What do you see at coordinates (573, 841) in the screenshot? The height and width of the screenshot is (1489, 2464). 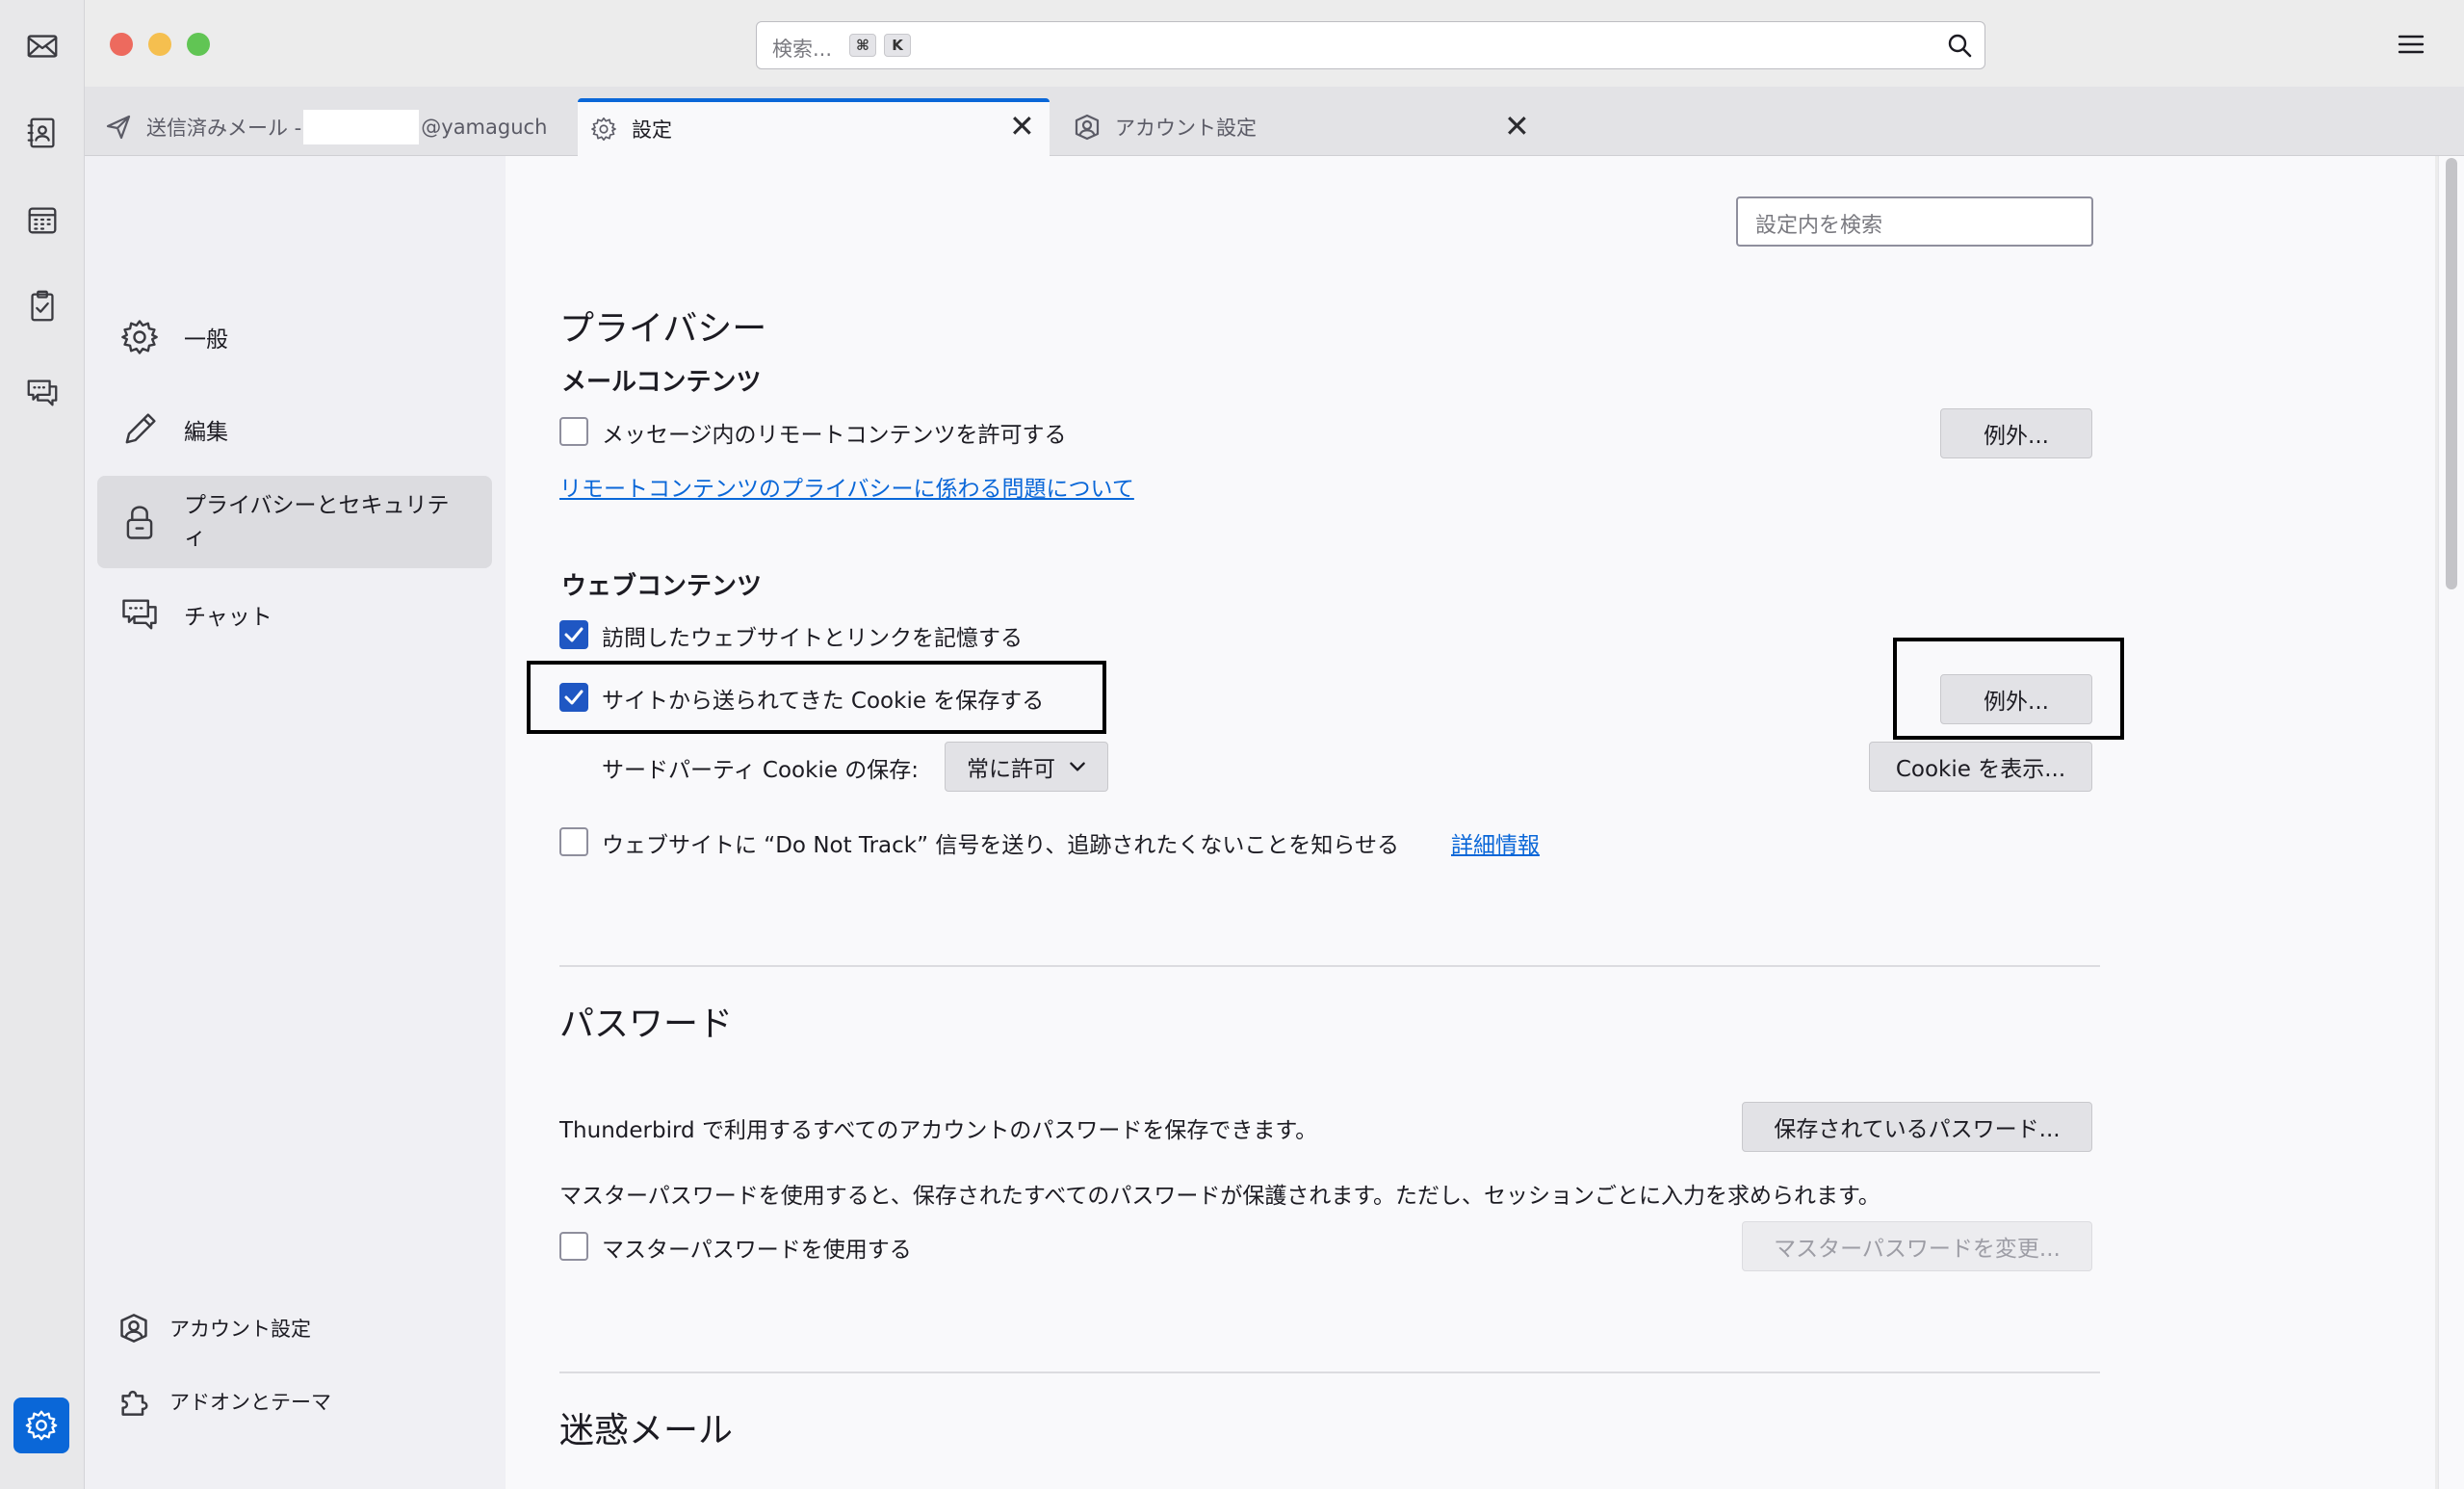 I see `do-not-track-checkbox` at bounding box center [573, 841].